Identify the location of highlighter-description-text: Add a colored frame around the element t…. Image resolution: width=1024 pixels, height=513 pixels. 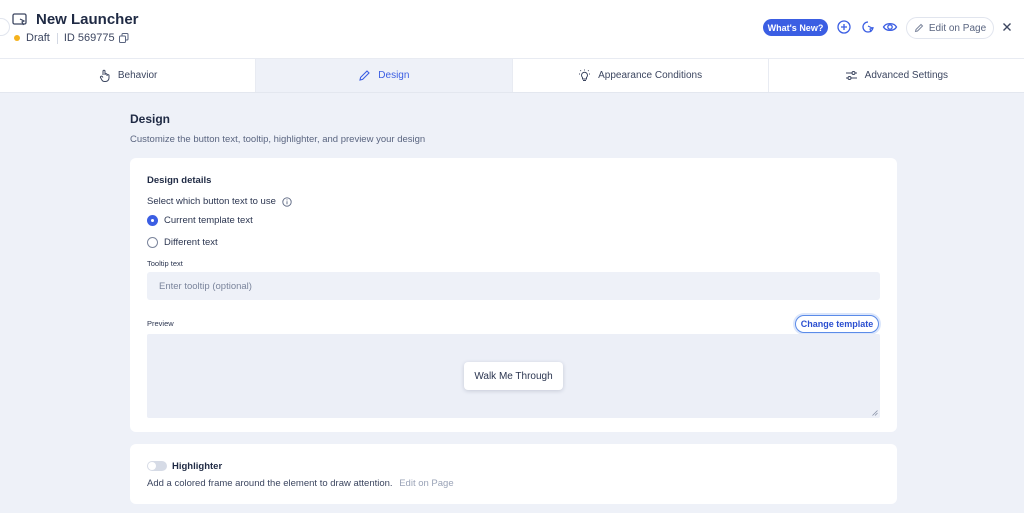
(270, 483).